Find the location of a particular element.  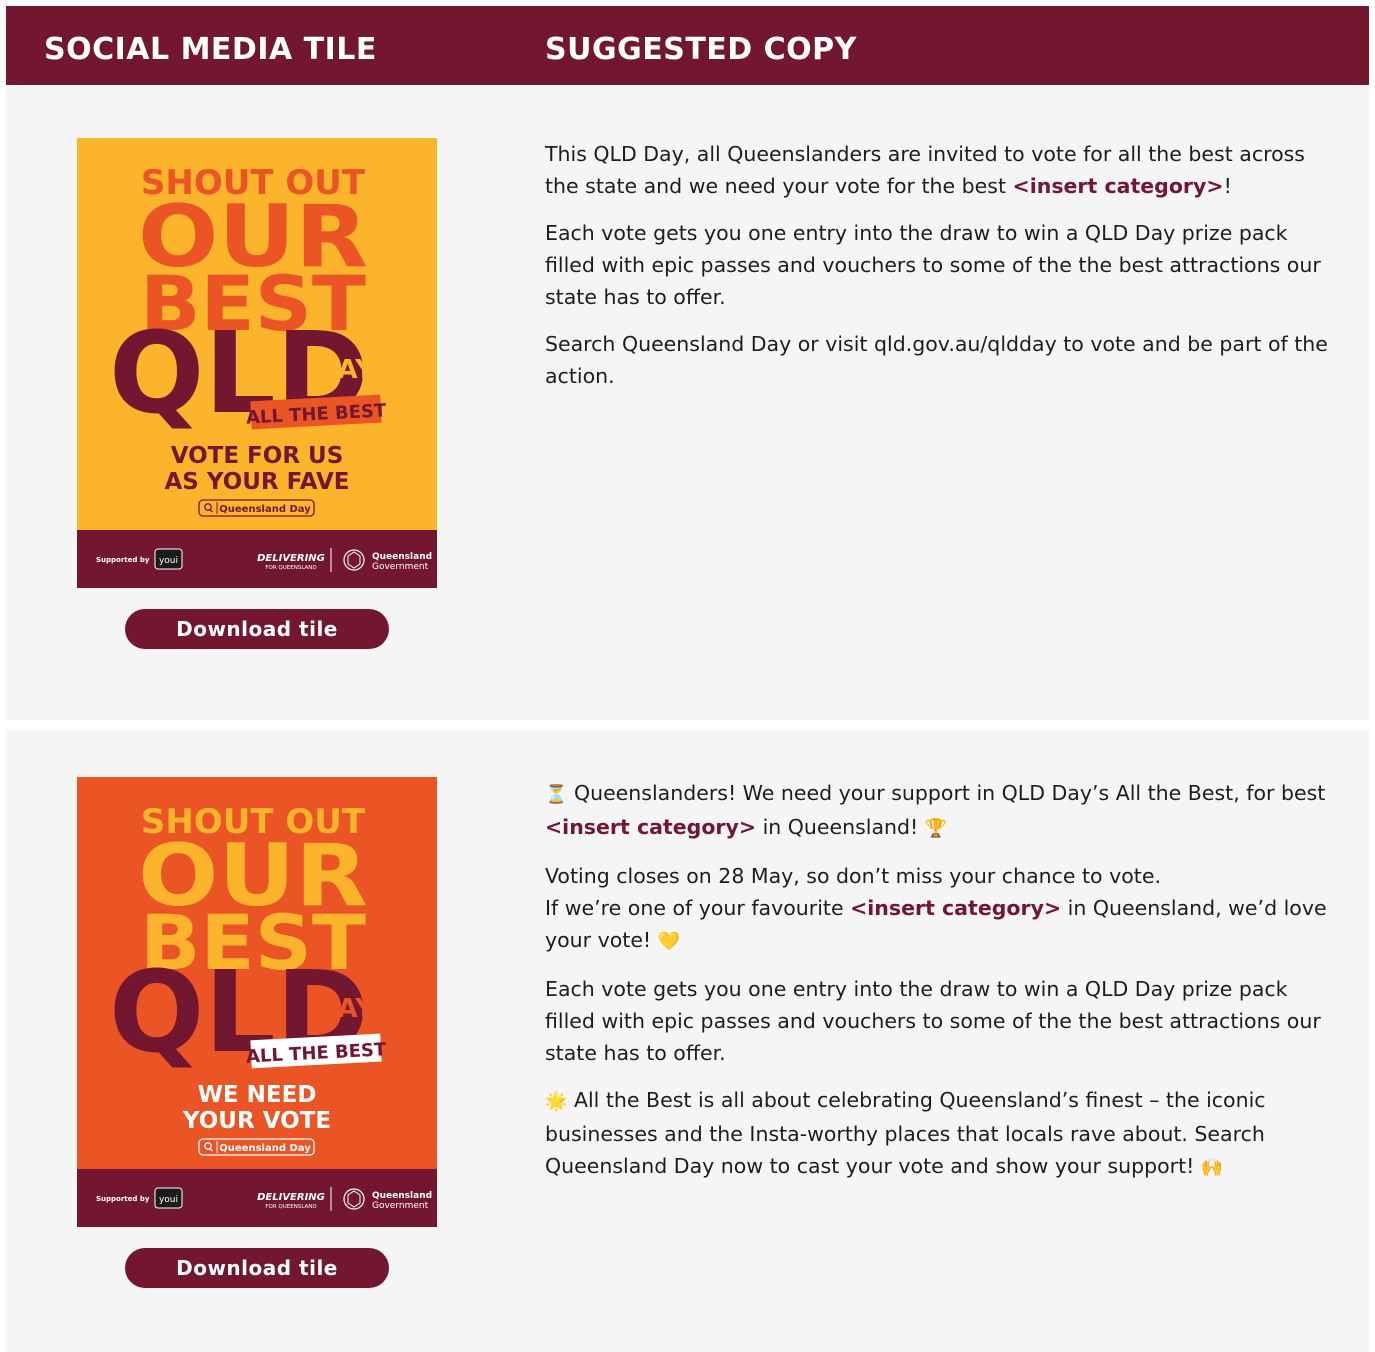

trophy-icon: 🏆 is located at coordinates (936, 828).